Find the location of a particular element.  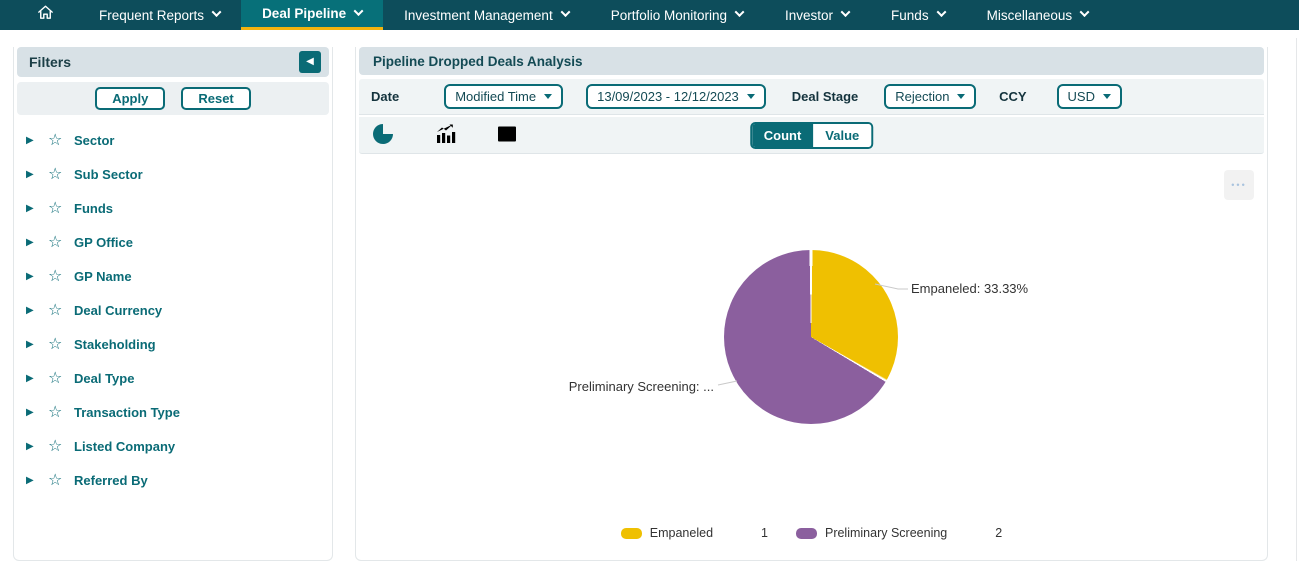

bar-chart-icon is located at coordinates (445, 135).